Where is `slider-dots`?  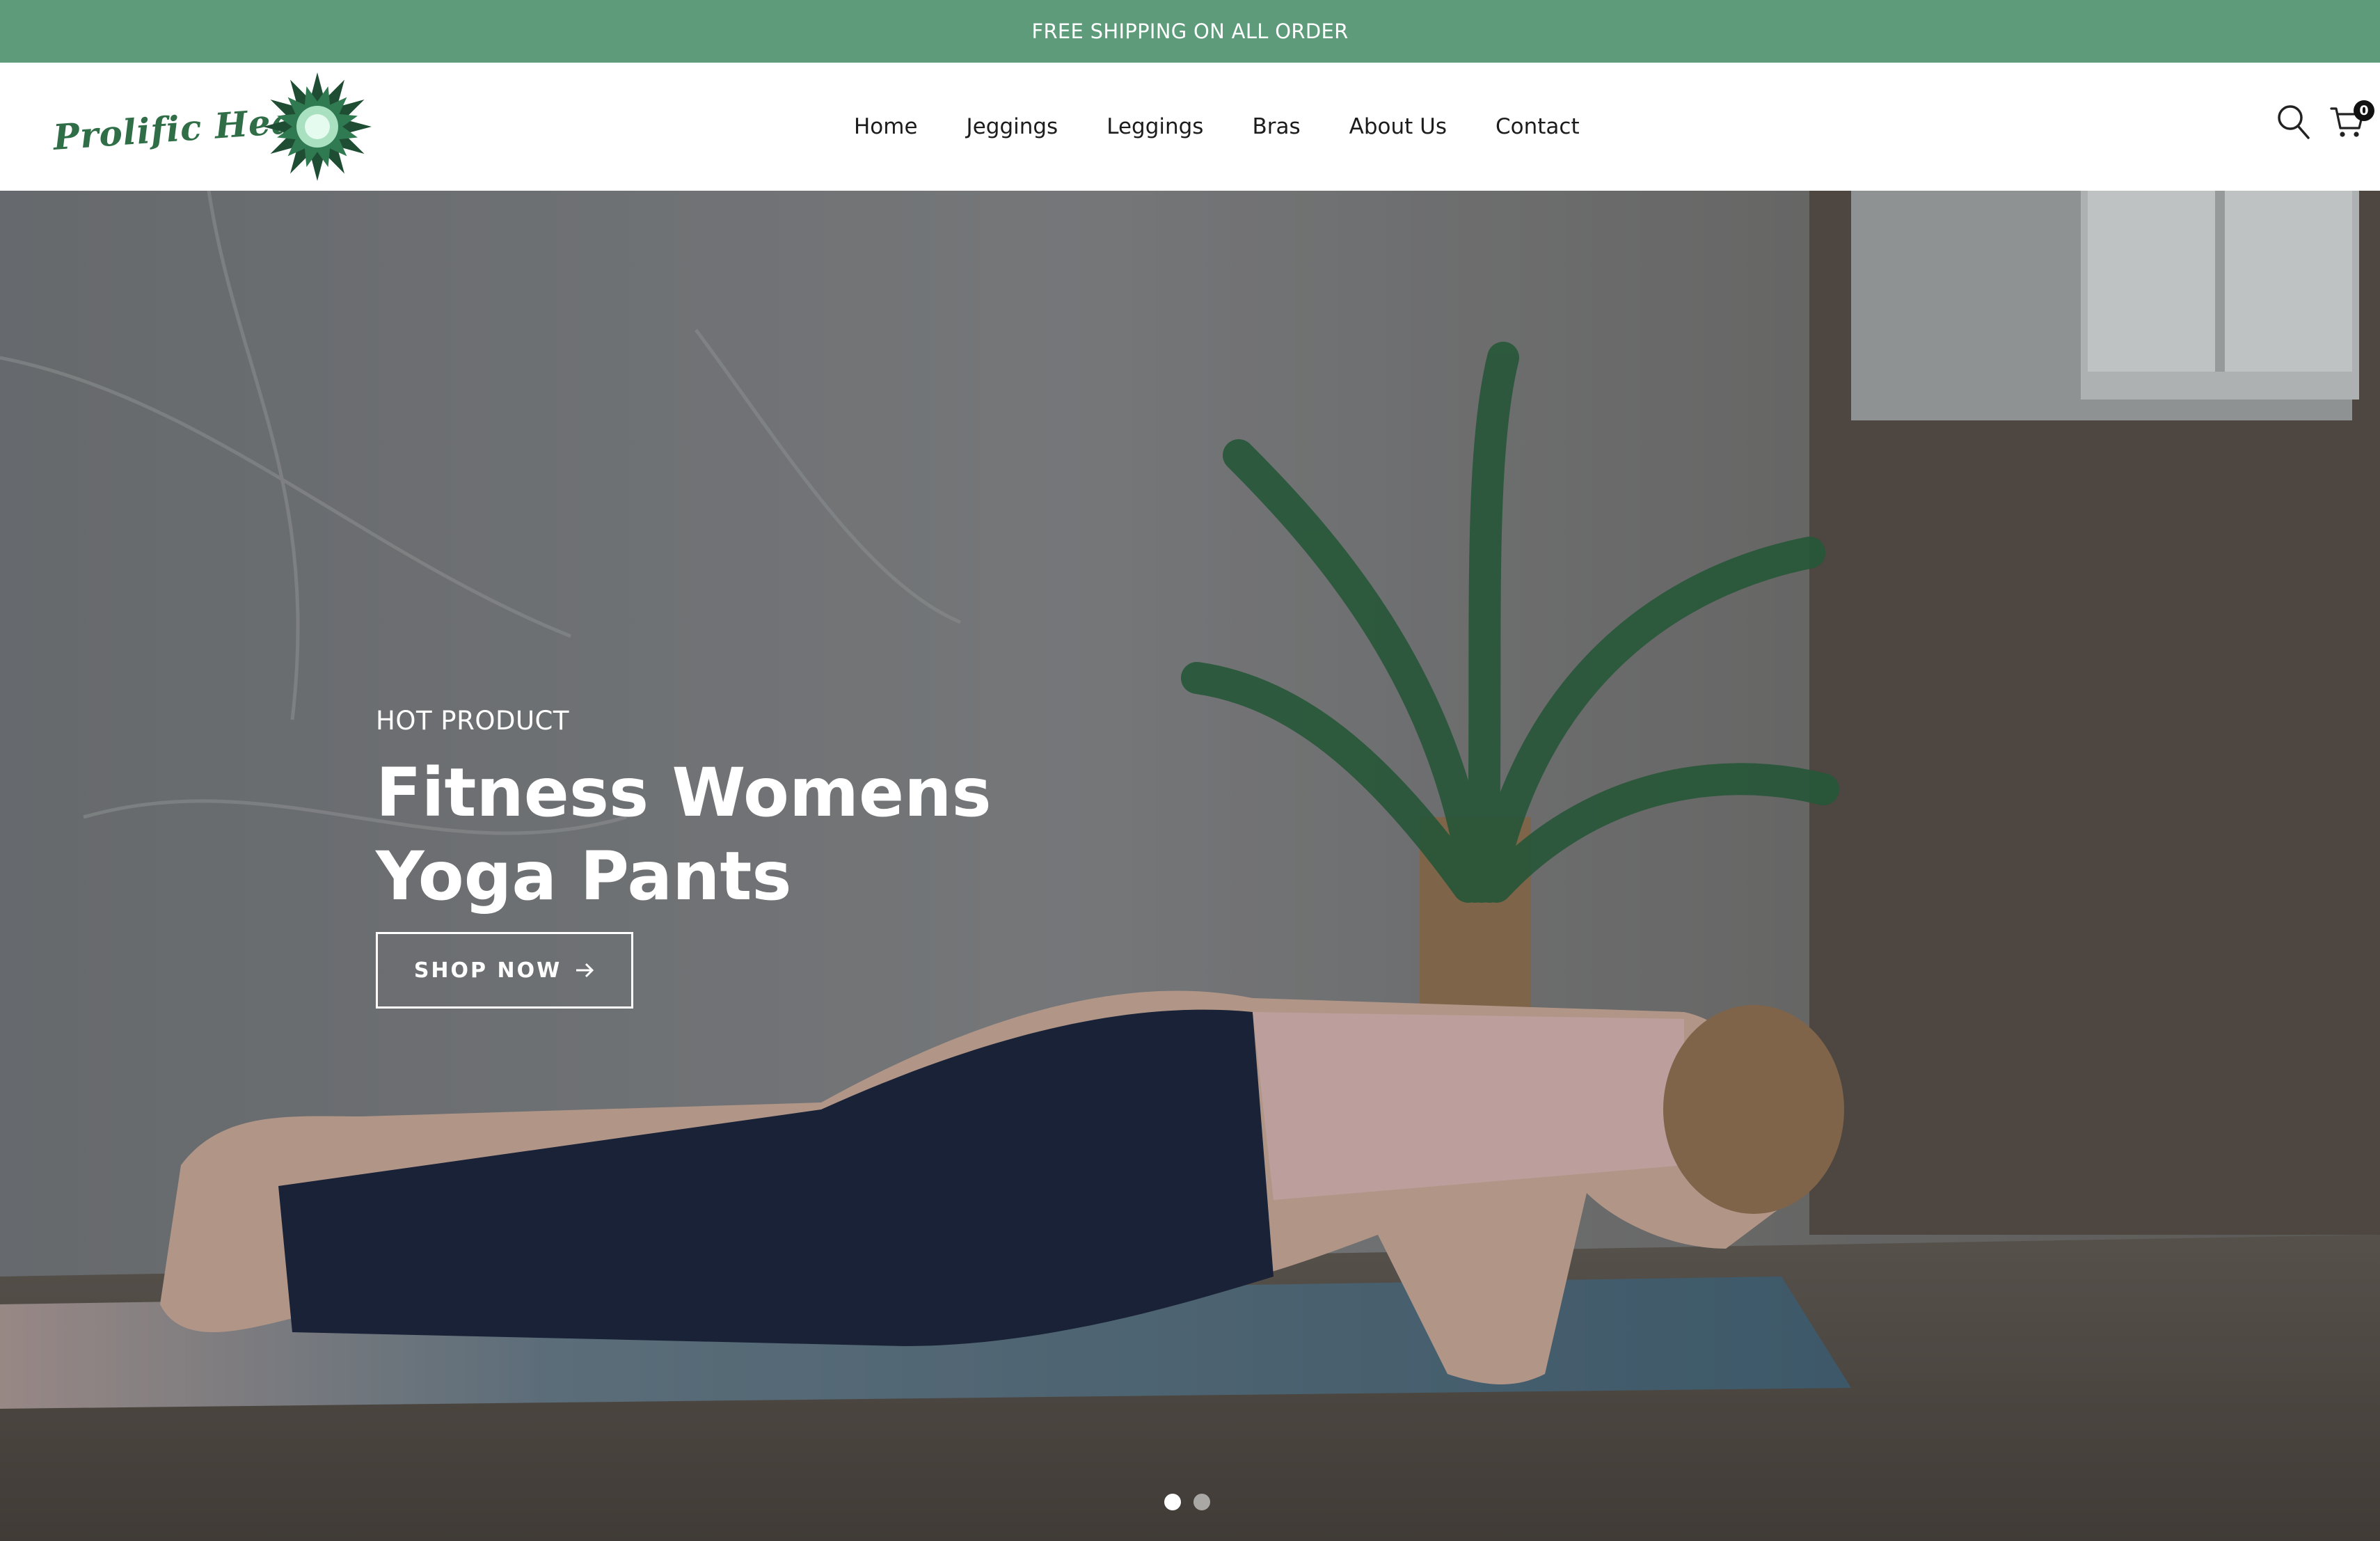 slider-dots is located at coordinates (1187, 1502).